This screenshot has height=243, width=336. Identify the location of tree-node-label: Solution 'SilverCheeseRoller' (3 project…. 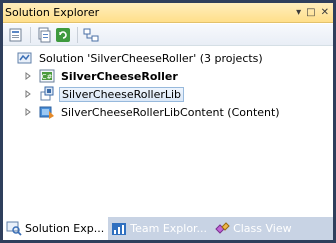
(151, 58).